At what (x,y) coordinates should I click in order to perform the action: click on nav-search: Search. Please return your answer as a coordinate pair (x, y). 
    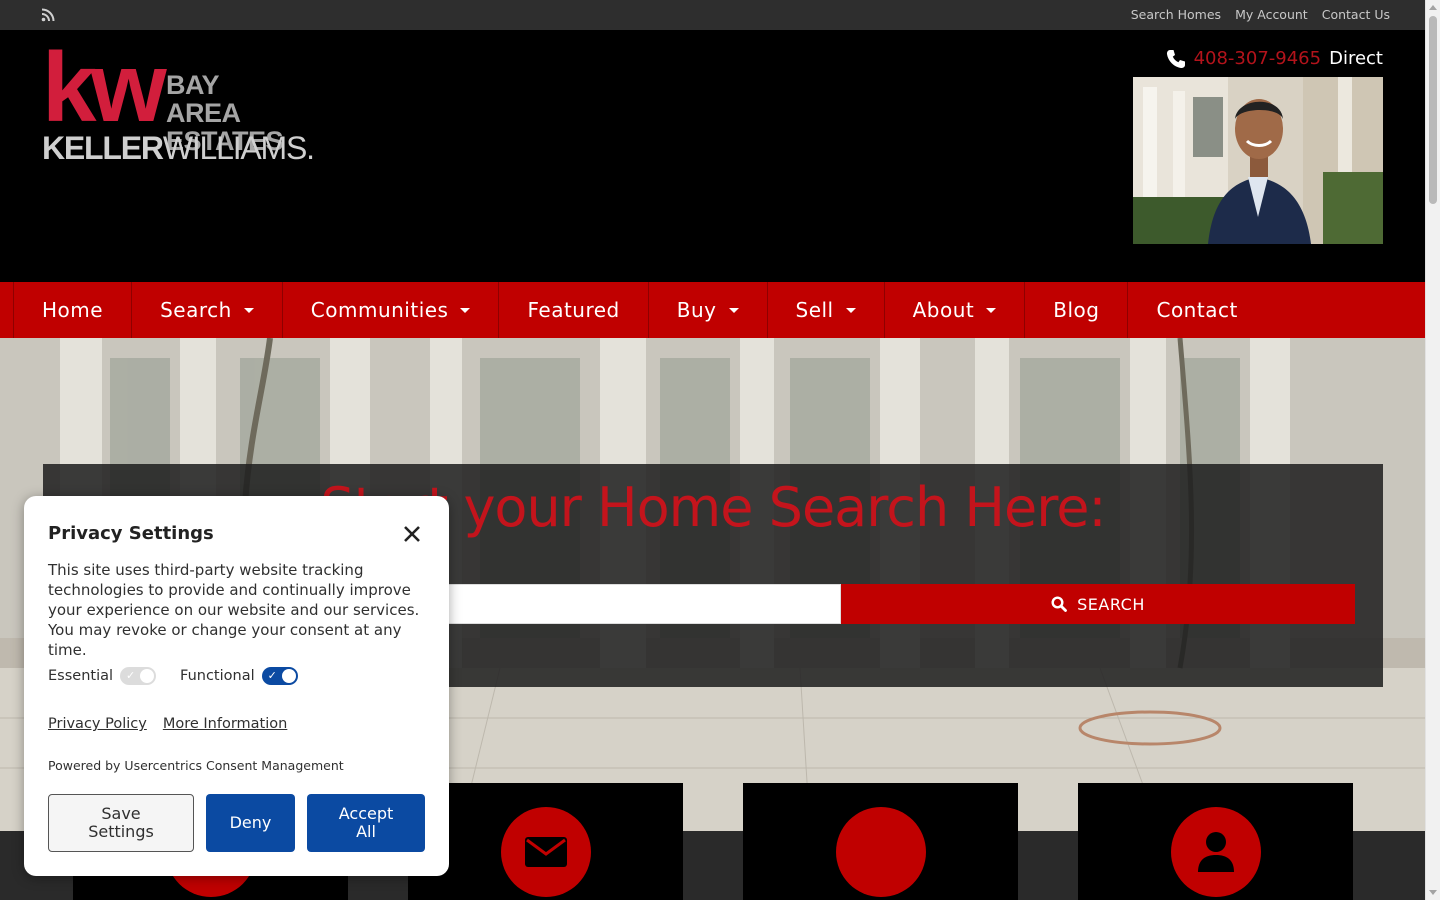
    Looking at the image, I should click on (206, 310).